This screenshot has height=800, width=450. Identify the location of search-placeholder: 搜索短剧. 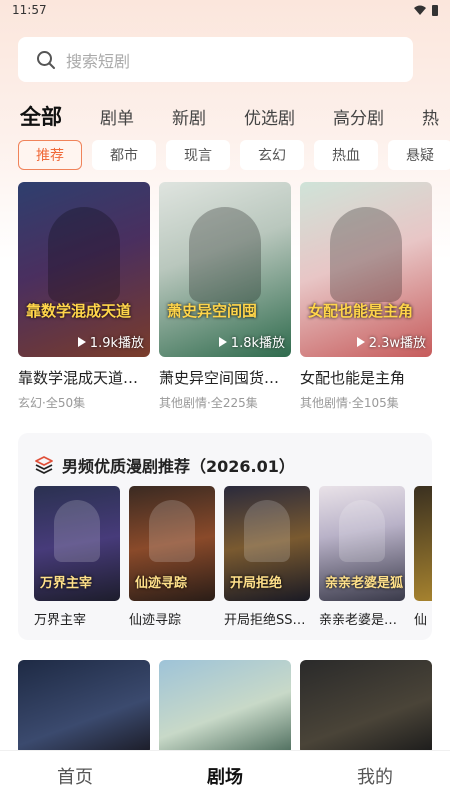
(98, 61).